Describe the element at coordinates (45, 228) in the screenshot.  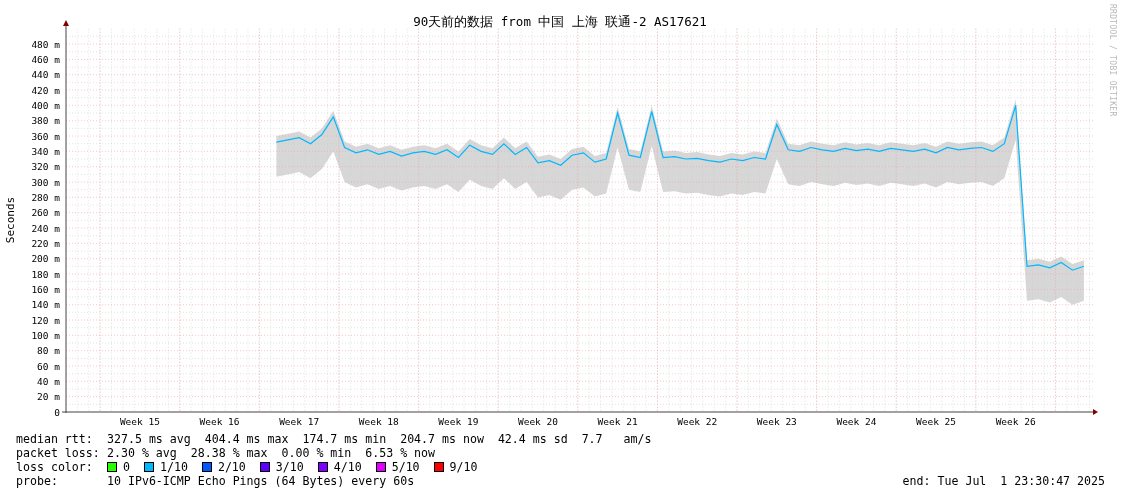
I see `y-tick-label: 240 m` at that location.